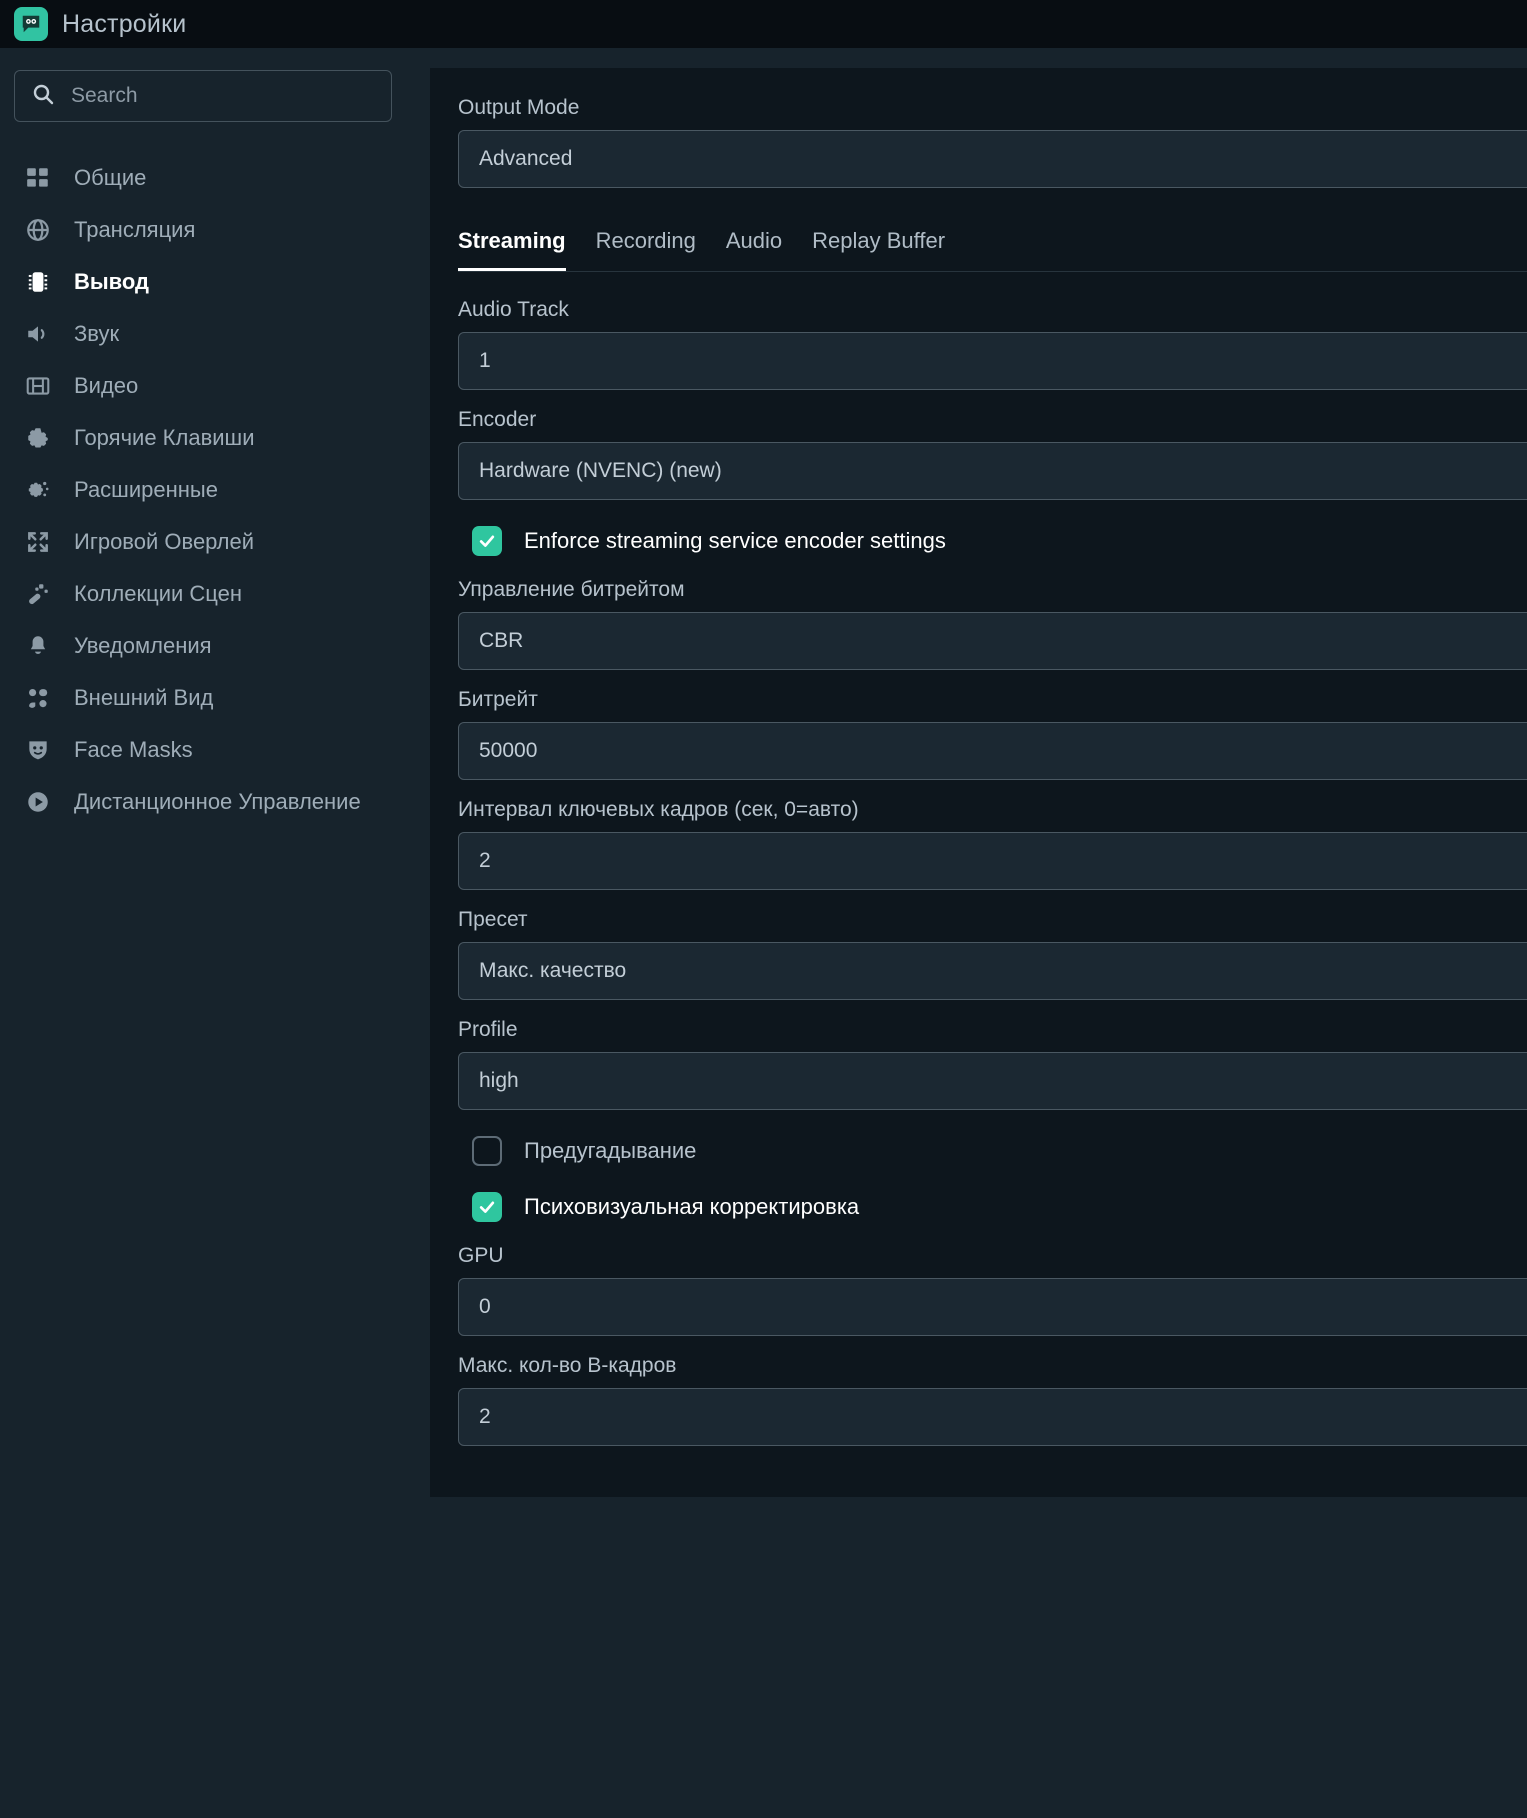 This screenshot has width=1527, height=1818. What do you see at coordinates (658, 809) in the screenshot?
I see `keyframe-interval-label: Интервал ключевых кадров (сек, 0=авто)` at bounding box center [658, 809].